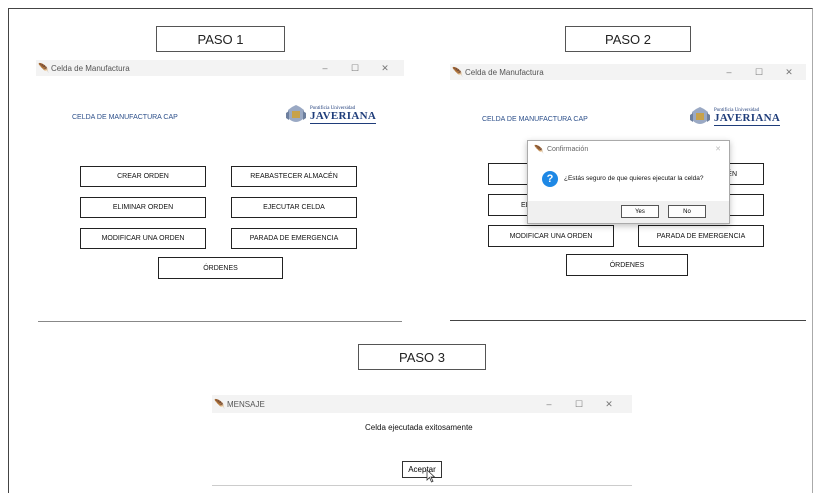 Image resolution: width=817 pixels, height=497 pixels. What do you see at coordinates (143, 207) in the screenshot?
I see `eliminar-orden-button: ELIMINAR ORDEN` at bounding box center [143, 207].